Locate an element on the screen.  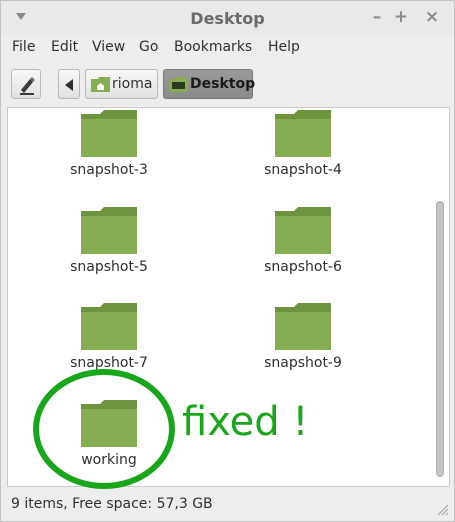
folder-item: snapshot-6 is located at coordinates (303, 241).